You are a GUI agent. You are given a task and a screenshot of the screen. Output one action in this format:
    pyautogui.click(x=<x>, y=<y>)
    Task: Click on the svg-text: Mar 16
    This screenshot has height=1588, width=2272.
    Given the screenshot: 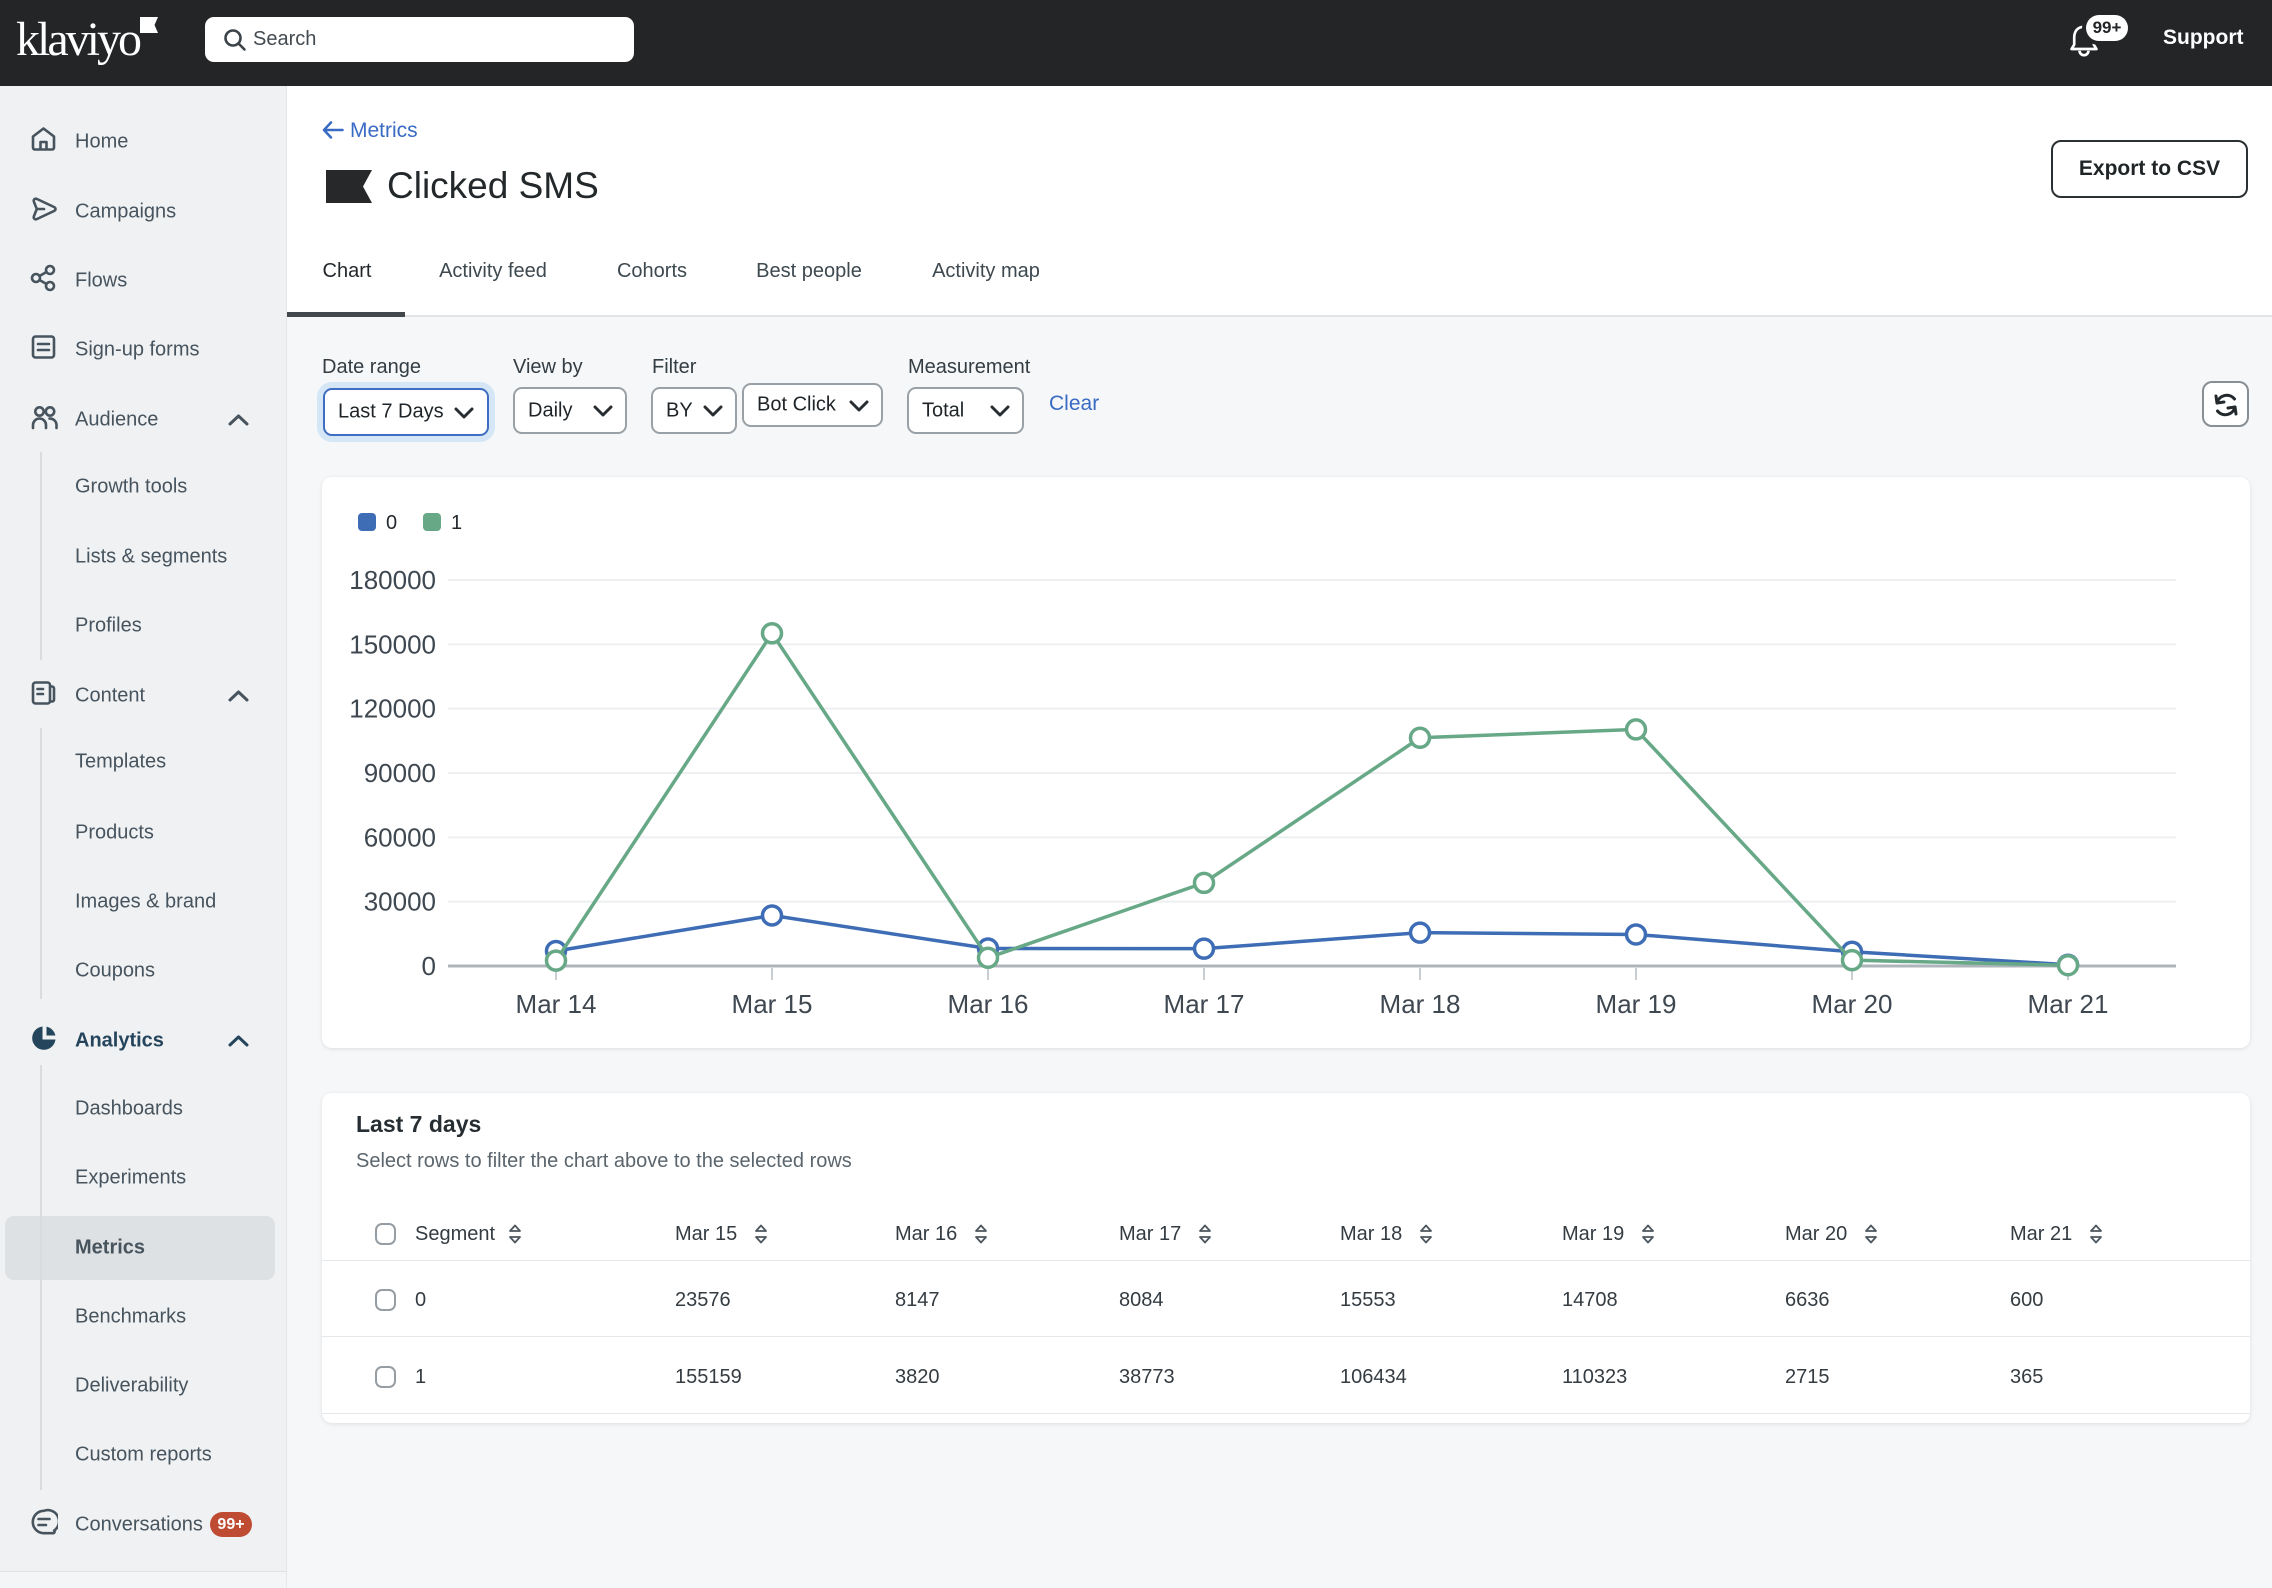 What is the action you would take?
    pyautogui.click(x=988, y=1004)
    